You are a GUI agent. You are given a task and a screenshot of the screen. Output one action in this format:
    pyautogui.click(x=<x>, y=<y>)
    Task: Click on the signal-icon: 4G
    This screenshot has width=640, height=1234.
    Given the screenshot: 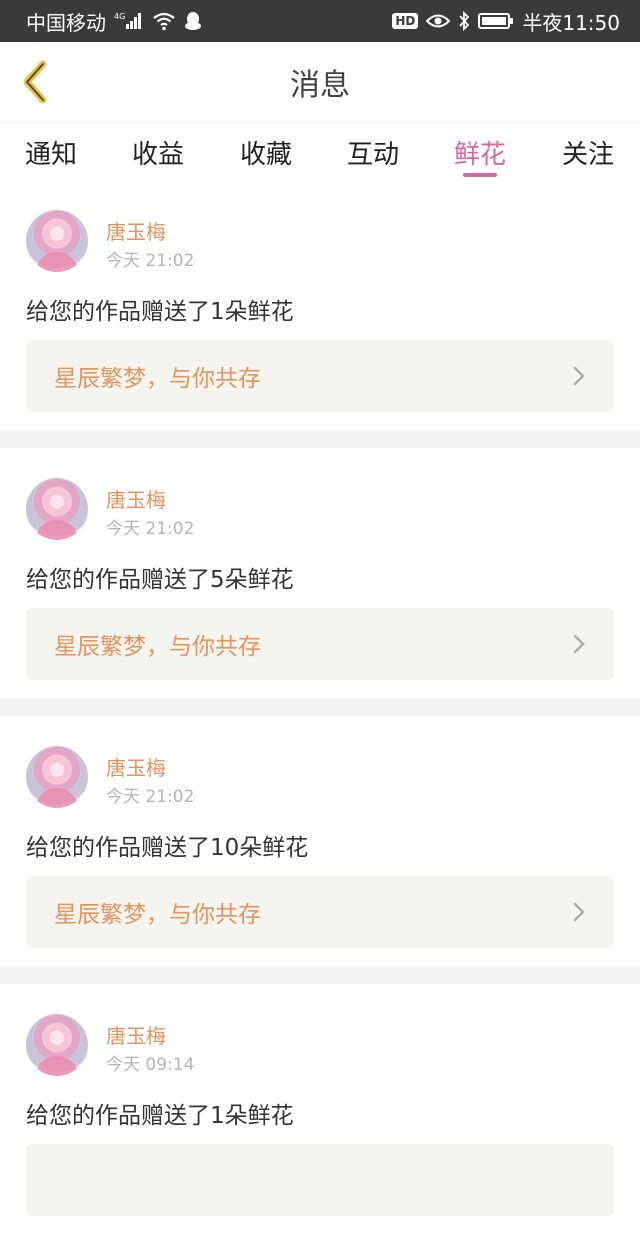 What is the action you would take?
    pyautogui.click(x=129, y=21)
    